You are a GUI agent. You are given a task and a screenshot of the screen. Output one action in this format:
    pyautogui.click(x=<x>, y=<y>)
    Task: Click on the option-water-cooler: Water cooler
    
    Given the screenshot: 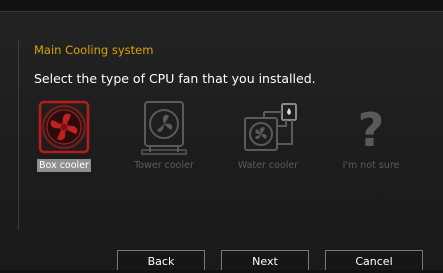 What is the action you would take?
    pyautogui.click(x=268, y=140)
    